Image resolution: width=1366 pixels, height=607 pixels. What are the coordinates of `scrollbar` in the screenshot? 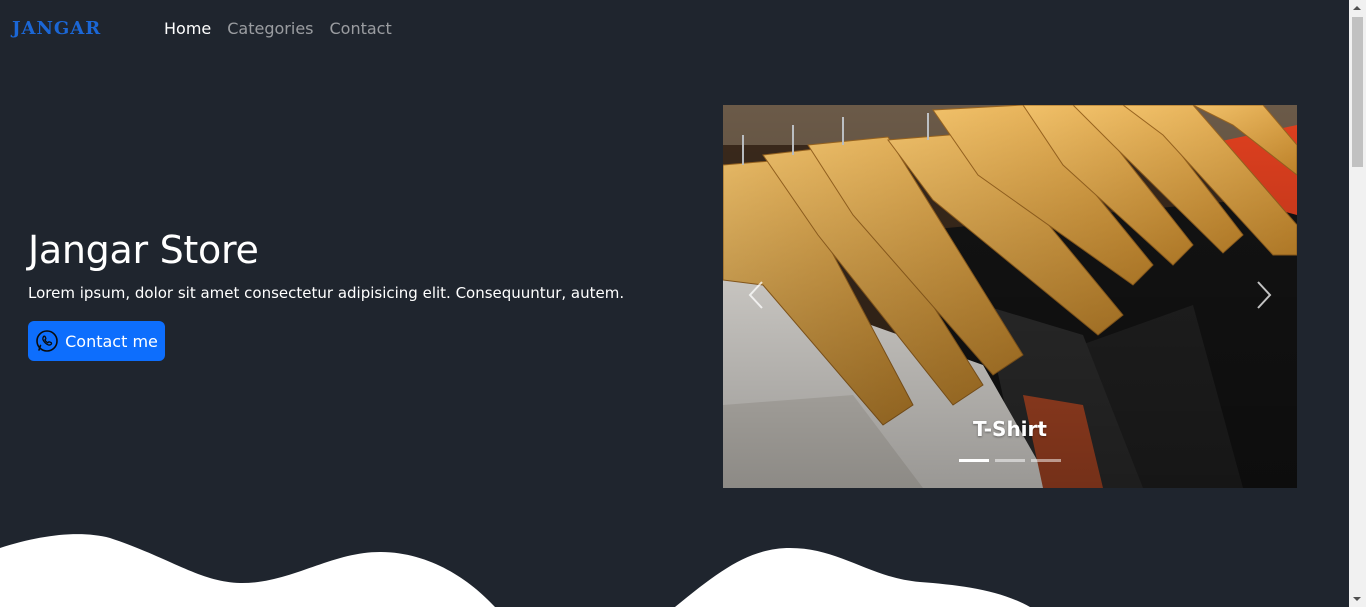 It's located at (1357, 303).